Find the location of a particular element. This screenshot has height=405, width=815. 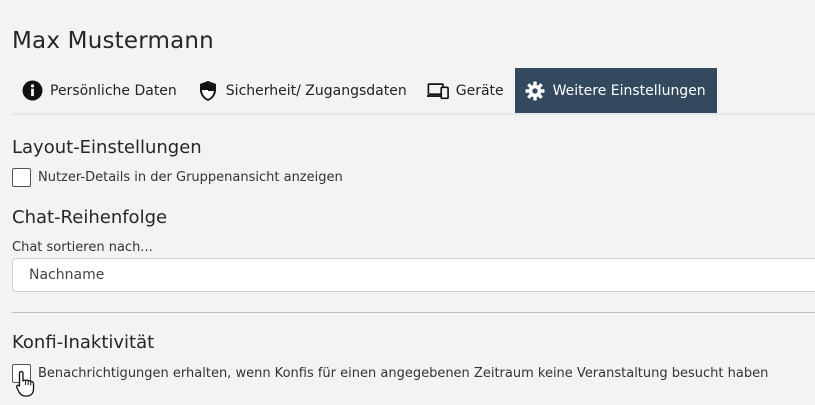

tab-label: Sicherheit/ Zugangsdaten is located at coordinates (316, 90).